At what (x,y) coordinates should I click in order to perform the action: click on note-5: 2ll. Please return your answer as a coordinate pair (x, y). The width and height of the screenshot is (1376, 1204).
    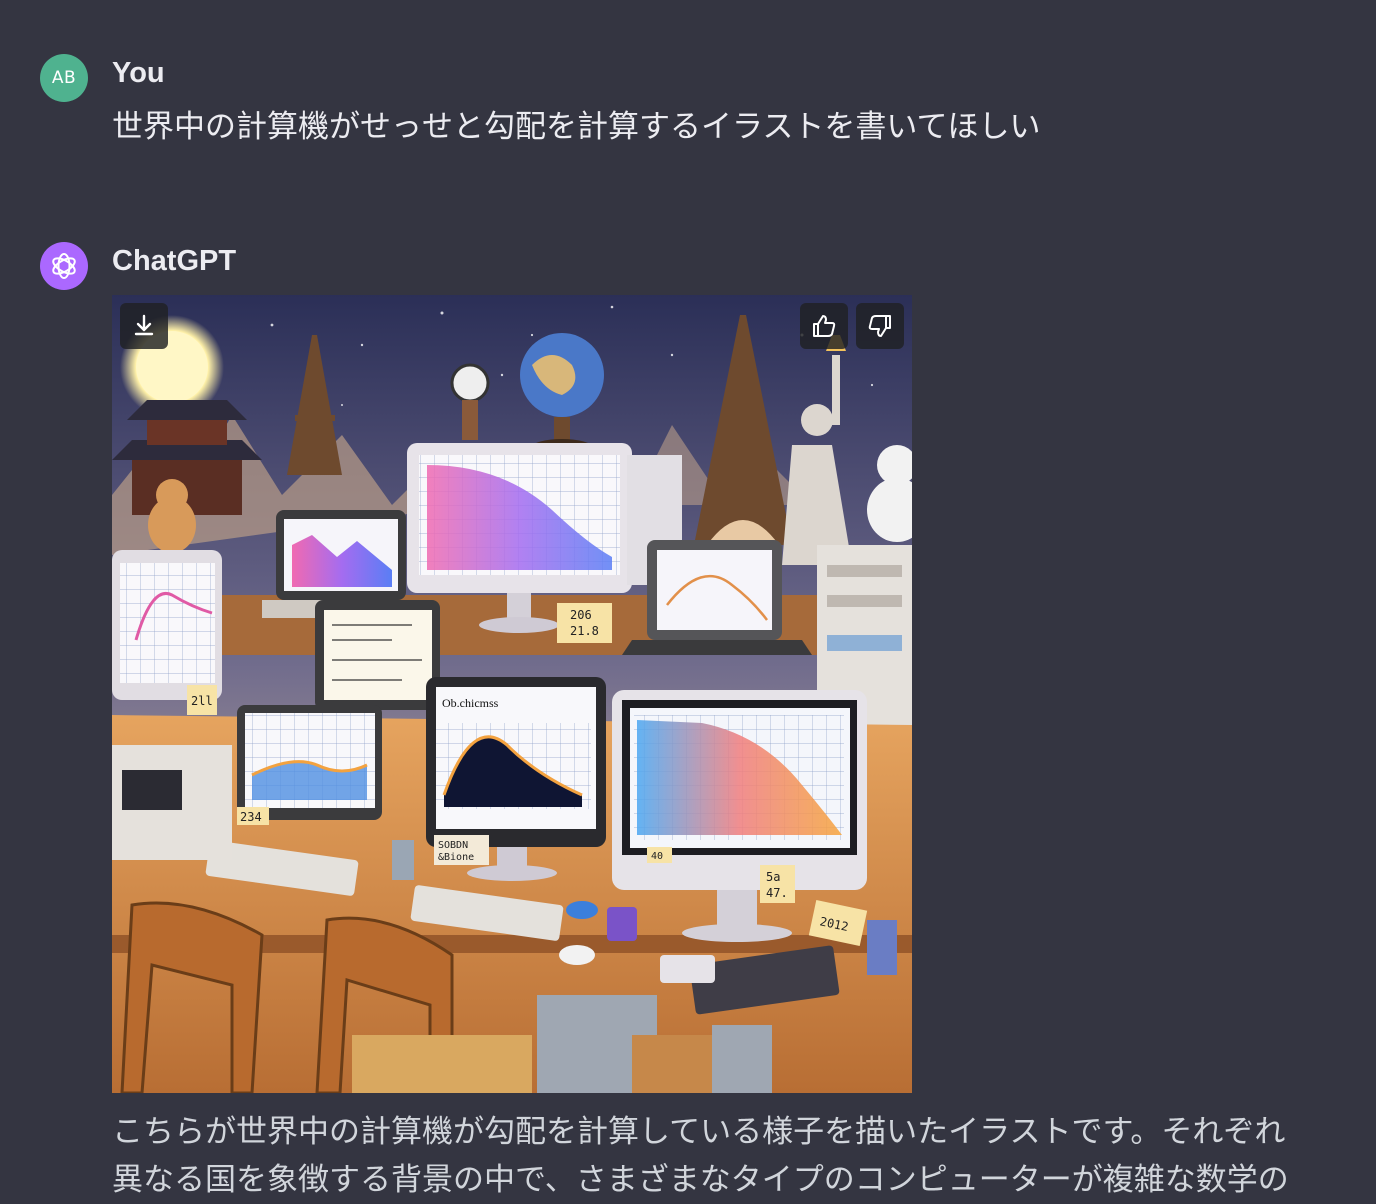
    Looking at the image, I should click on (202, 701).